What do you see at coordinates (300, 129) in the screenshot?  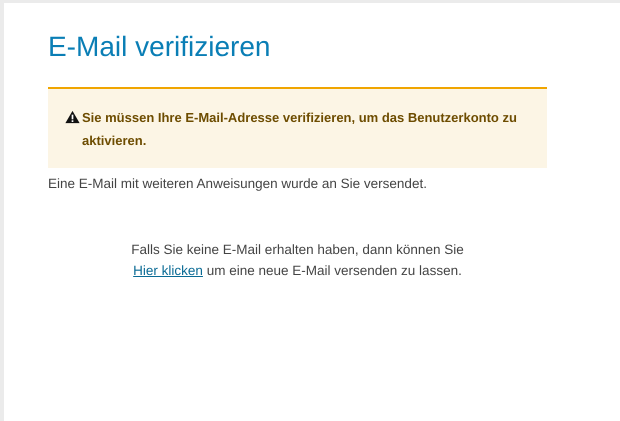 I see `alert-message: Sie müssen Ihre E-Mail-Adresse verifizieren, um das Benutzerkonto zu aktivieren.` at bounding box center [300, 129].